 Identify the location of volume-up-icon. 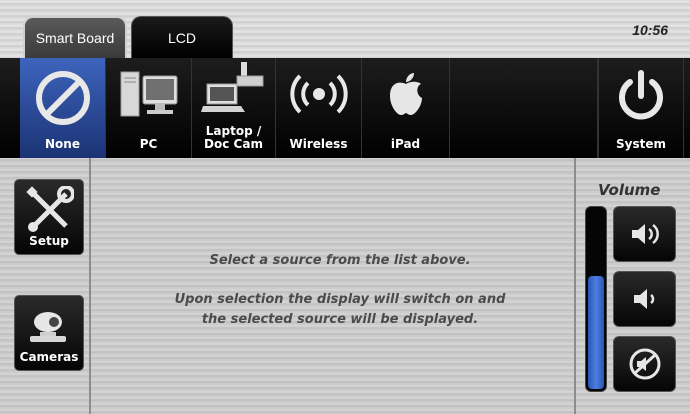
(645, 234).